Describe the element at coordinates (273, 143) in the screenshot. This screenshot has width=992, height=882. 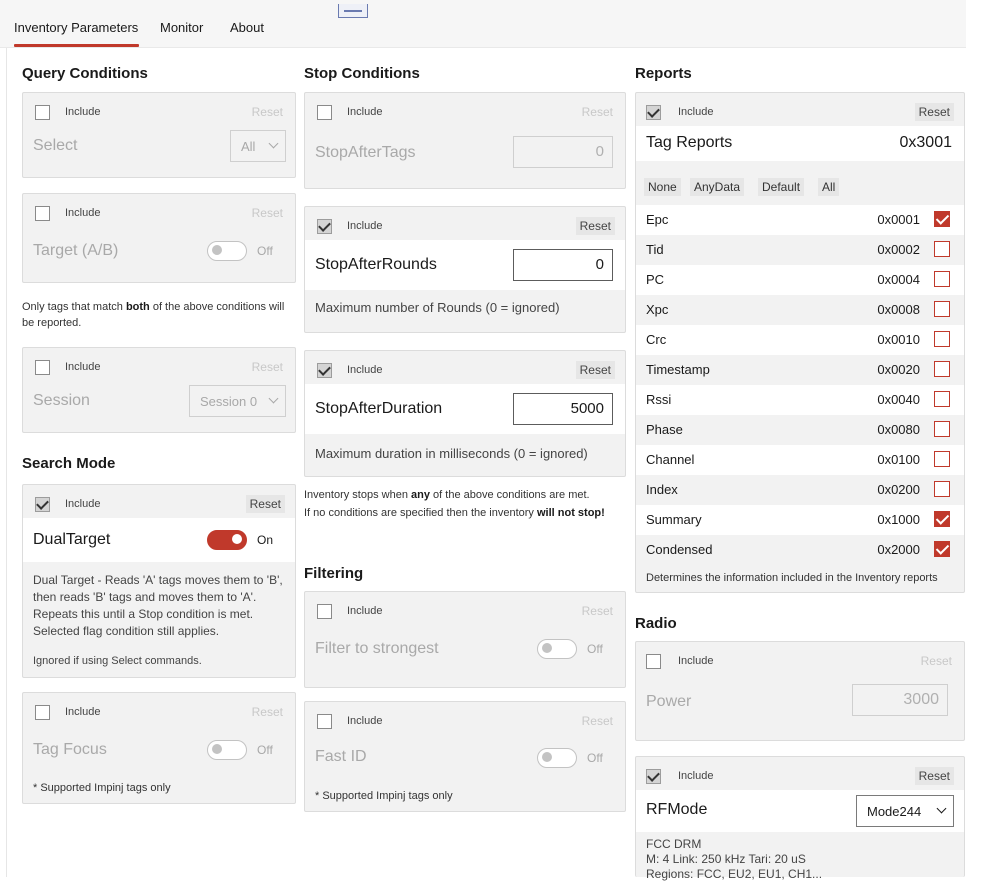
I see `chevron-down-icon` at that location.